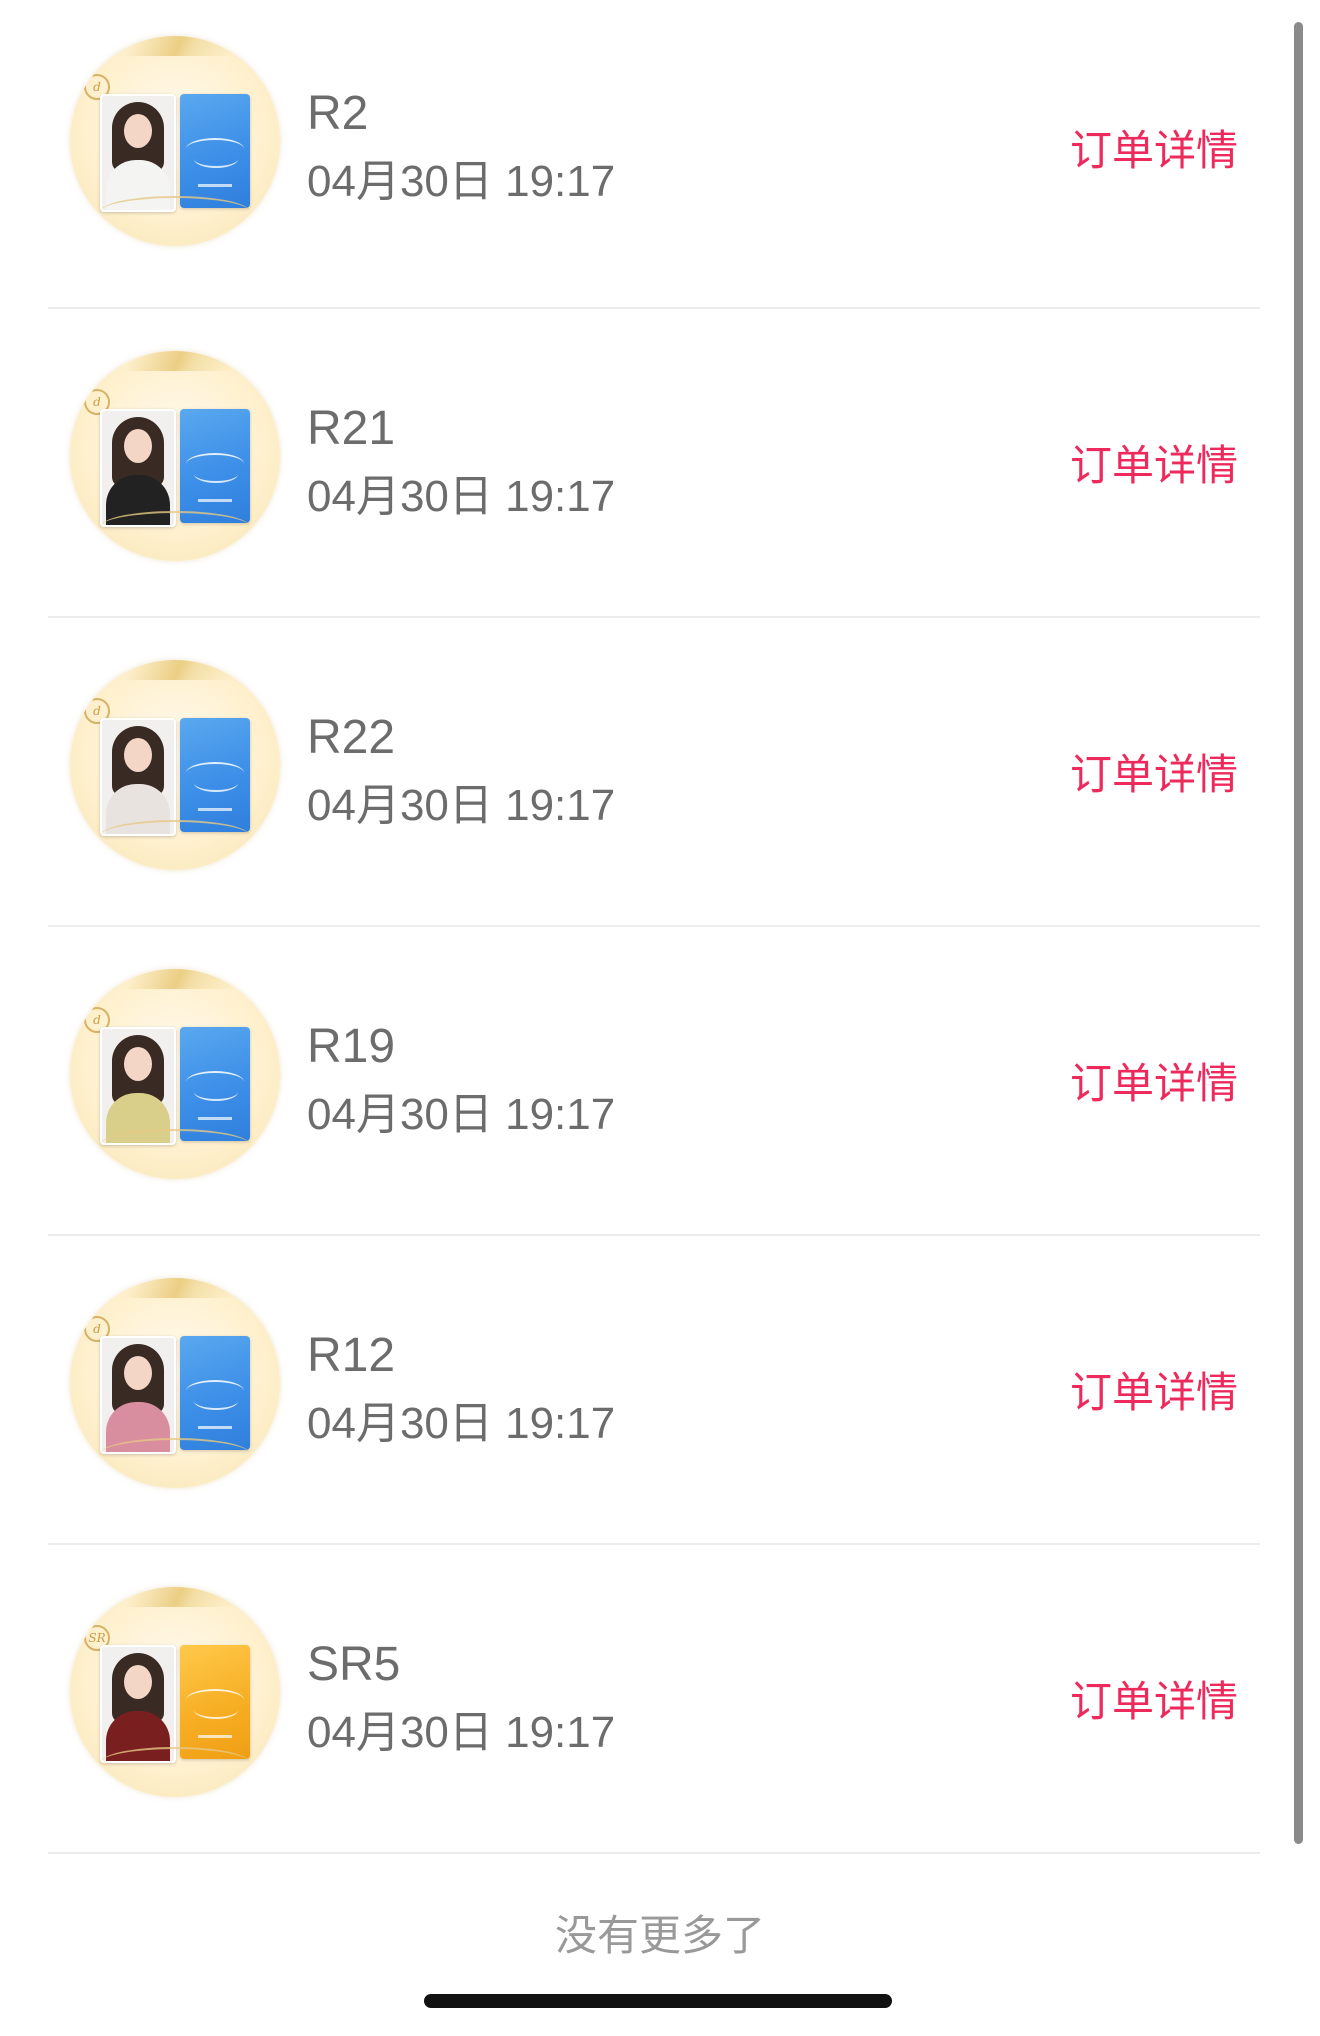 Image resolution: width=1320 pixels, height=2036 pixels. What do you see at coordinates (354, 1664) in the screenshot?
I see `order-name: SR5` at bounding box center [354, 1664].